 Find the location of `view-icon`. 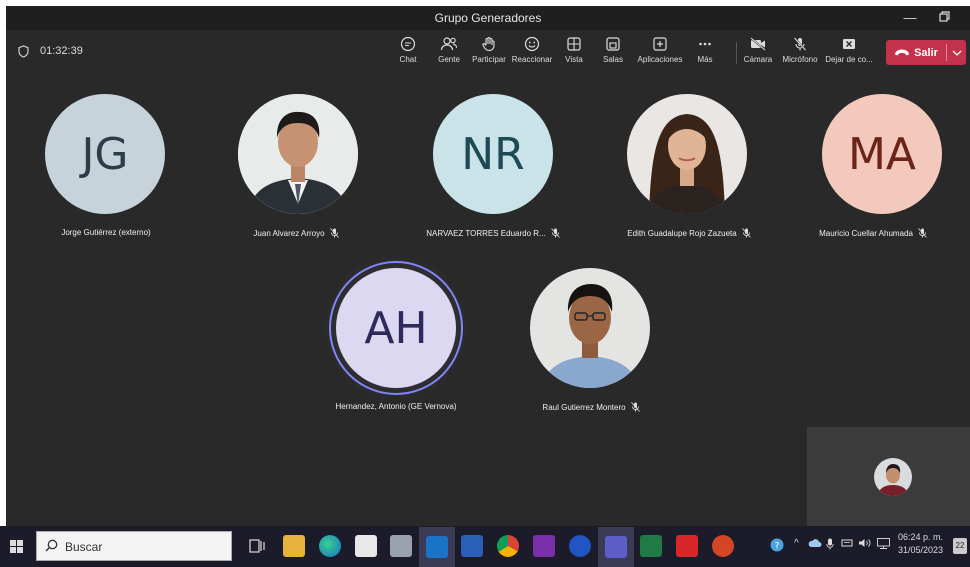

view-icon is located at coordinates (574, 44).